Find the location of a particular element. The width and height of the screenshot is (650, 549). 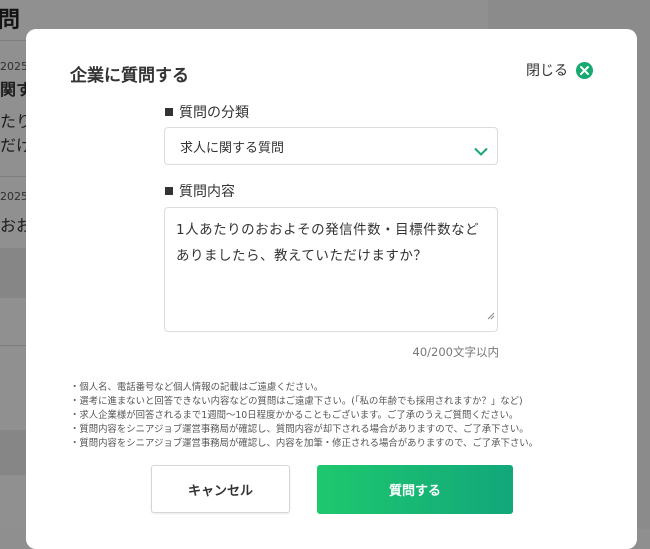

submit-question-button: 質問する is located at coordinates (415, 489).